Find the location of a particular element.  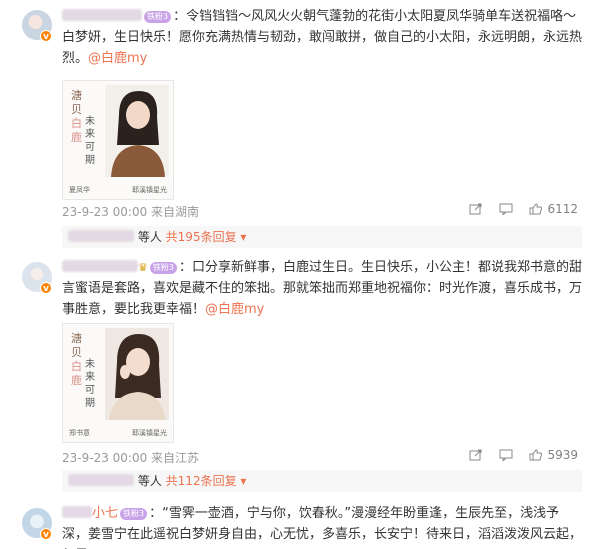

poster-footer: 夏凤华 耶溪镇星光 is located at coordinates (118, 190).